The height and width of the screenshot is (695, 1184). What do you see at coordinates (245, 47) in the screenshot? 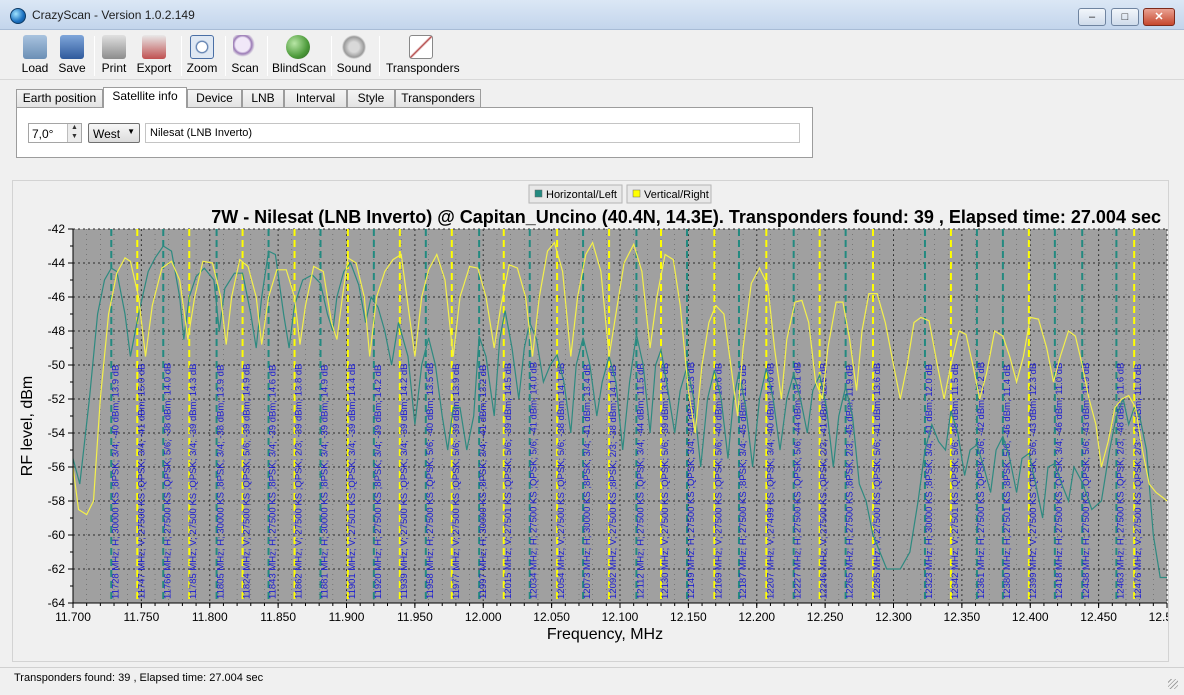
I see `magnifier-icon` at bounding box center [245, 47].